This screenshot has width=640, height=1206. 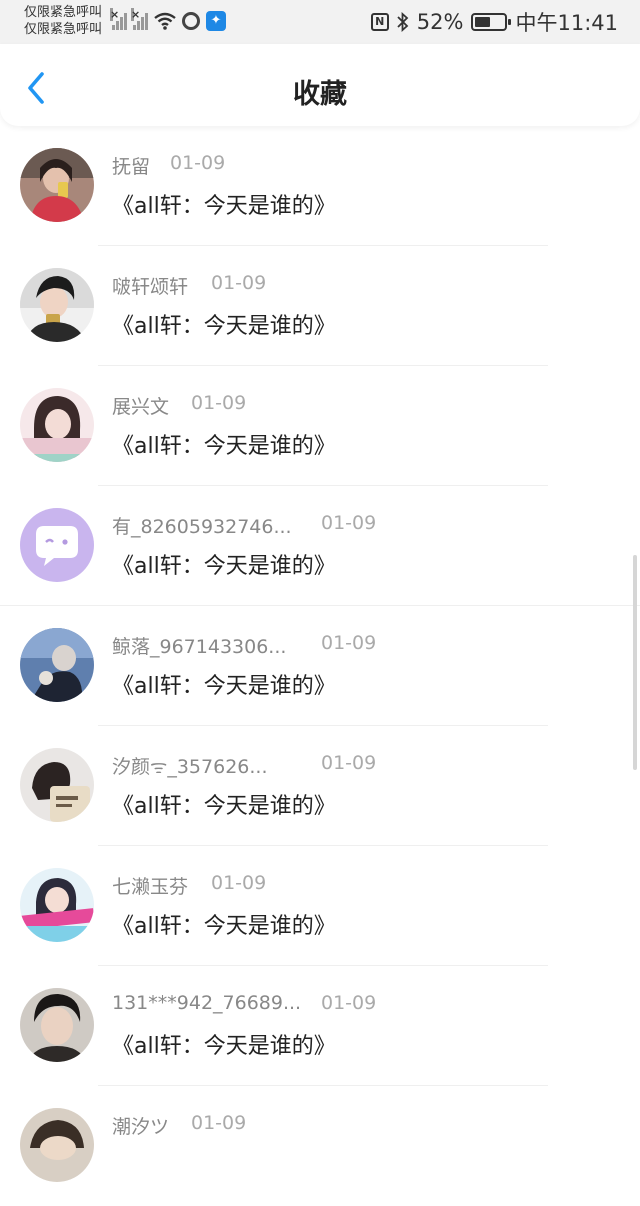 What do you see at coordinates (566, 23) in the screenshot?
I see `clock-time: 中午11:41` at bounding box center [566, 23].